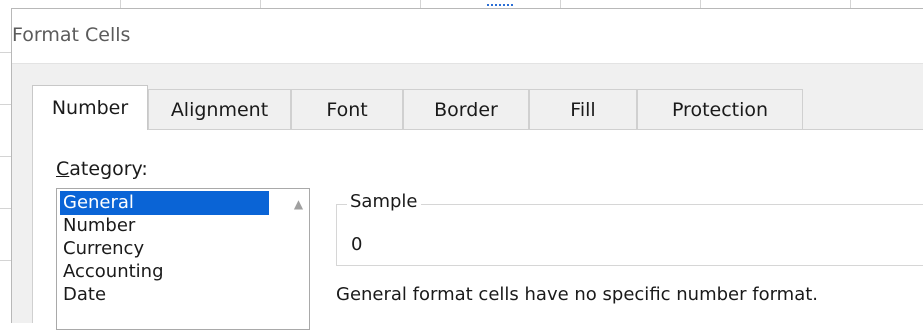  What do you see at coordinates (164, 203) in the screenshot?
I see `category-item-general: General` at bounding box center [164, 203].